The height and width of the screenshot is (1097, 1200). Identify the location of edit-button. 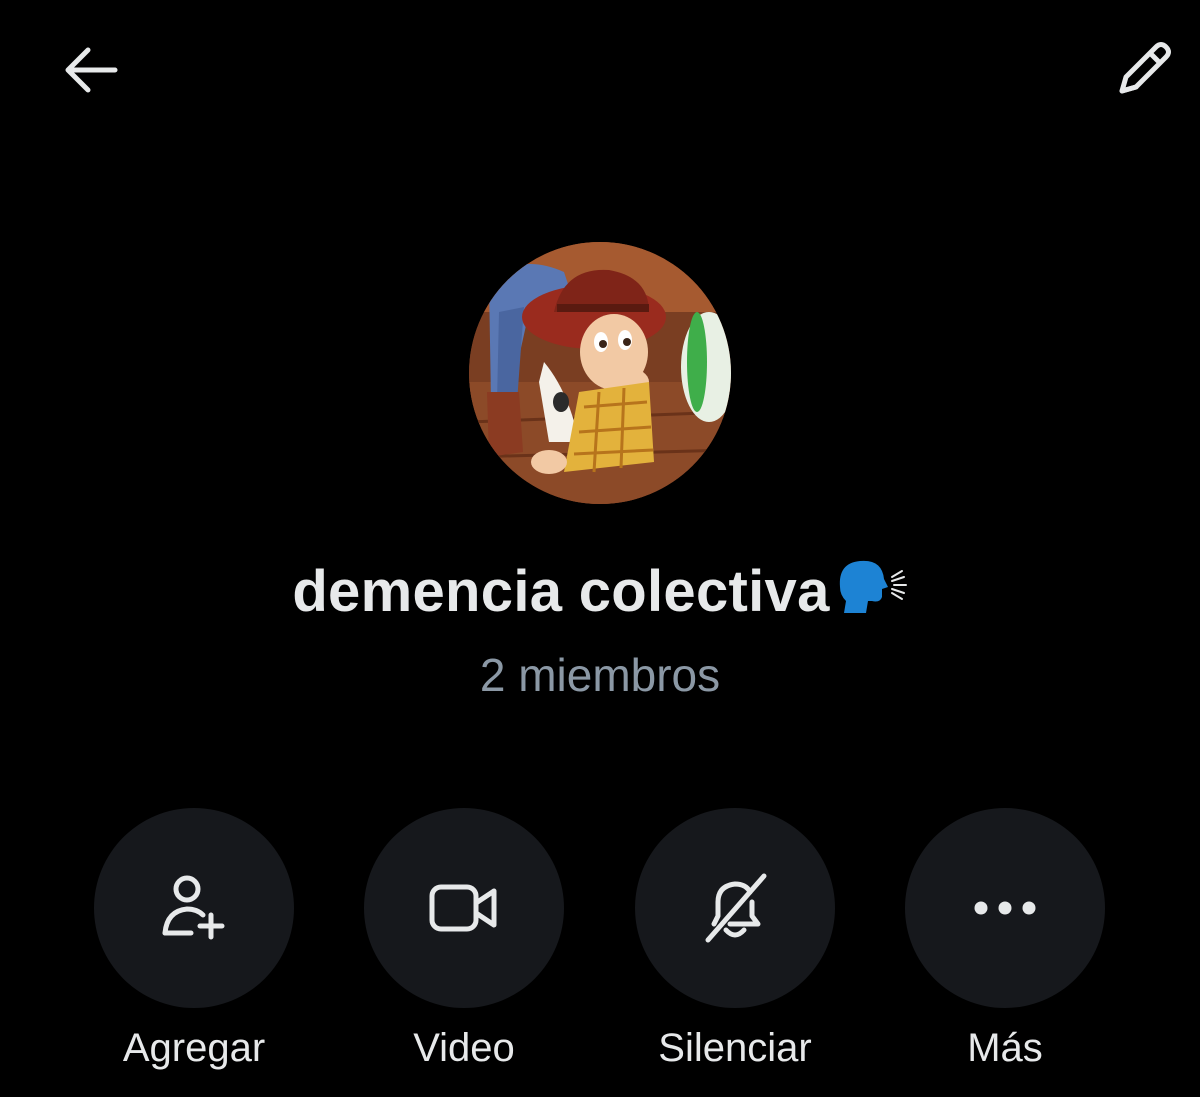
(1145, 68).